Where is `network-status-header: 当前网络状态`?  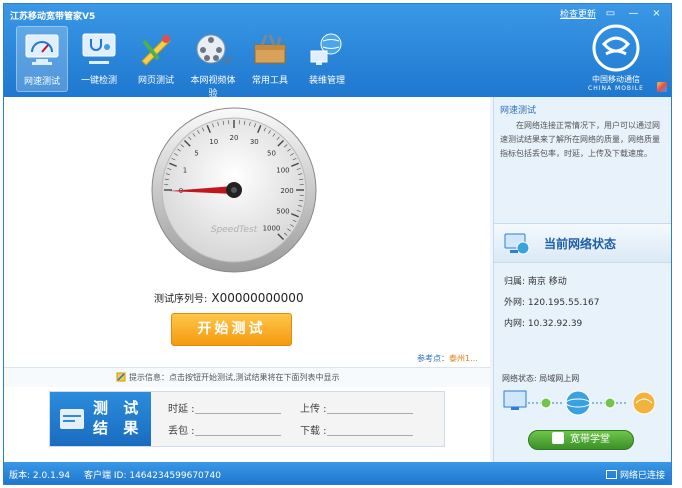
network-status-header: 当前网络状态 is located at coordinates (582, 243).